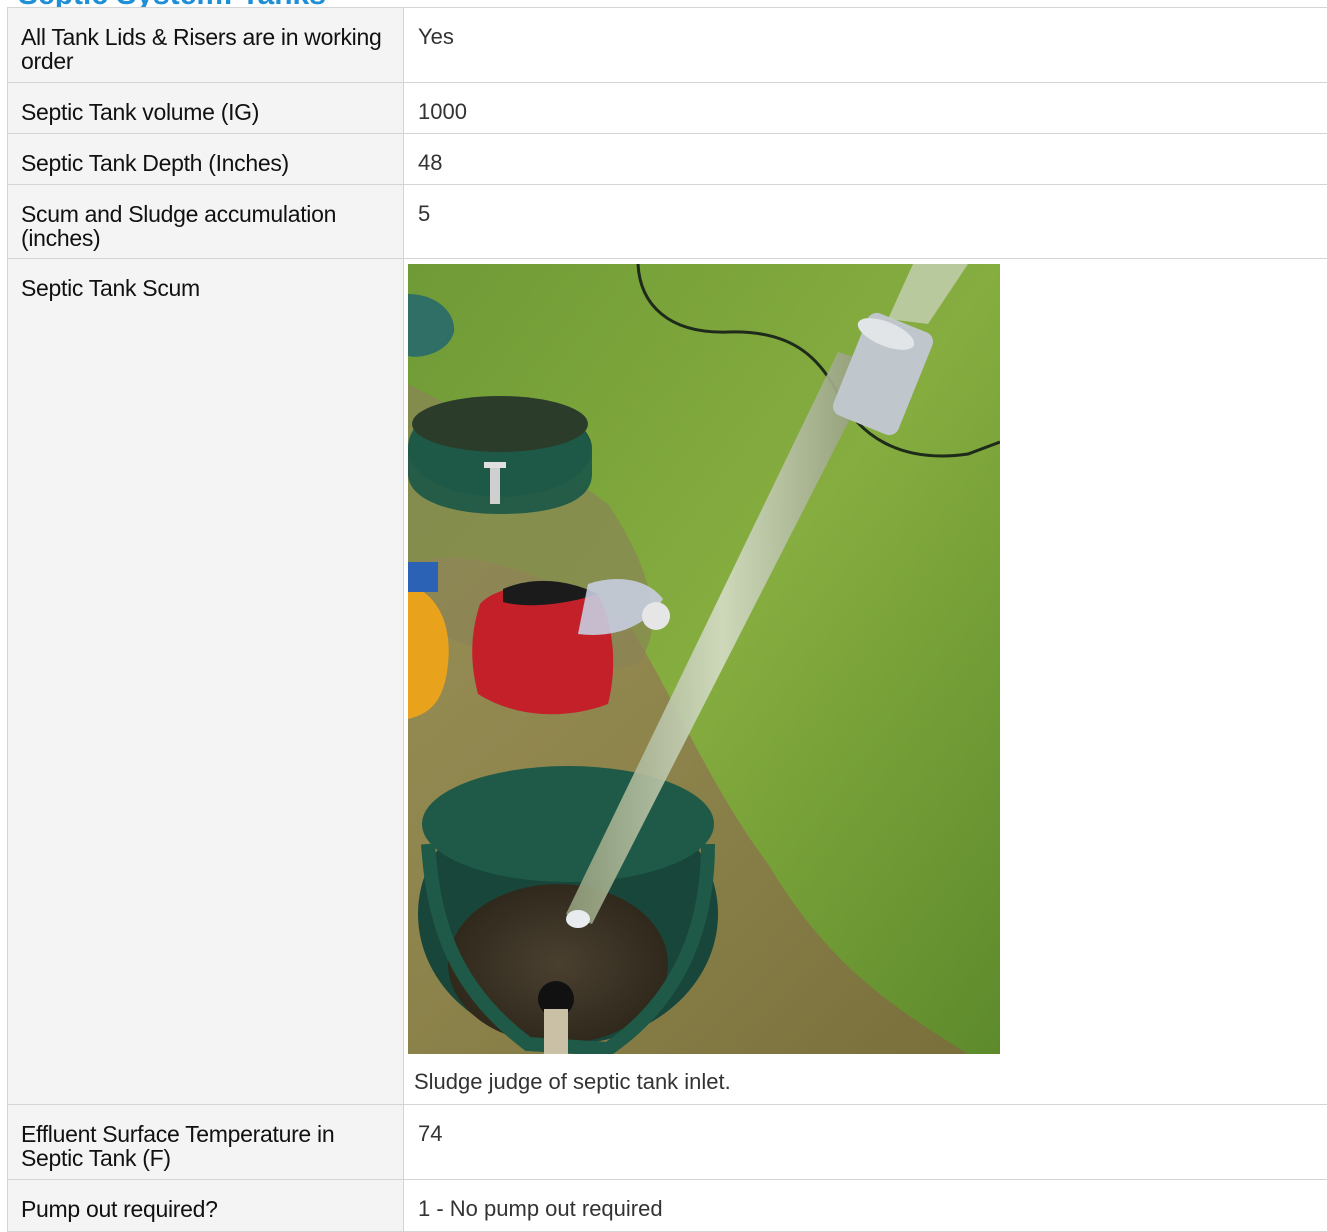 The image size is (1327, 1232). Describe the element at coordinates (865, 1142) in the screenshot. I see `row-value: 74` at that location.